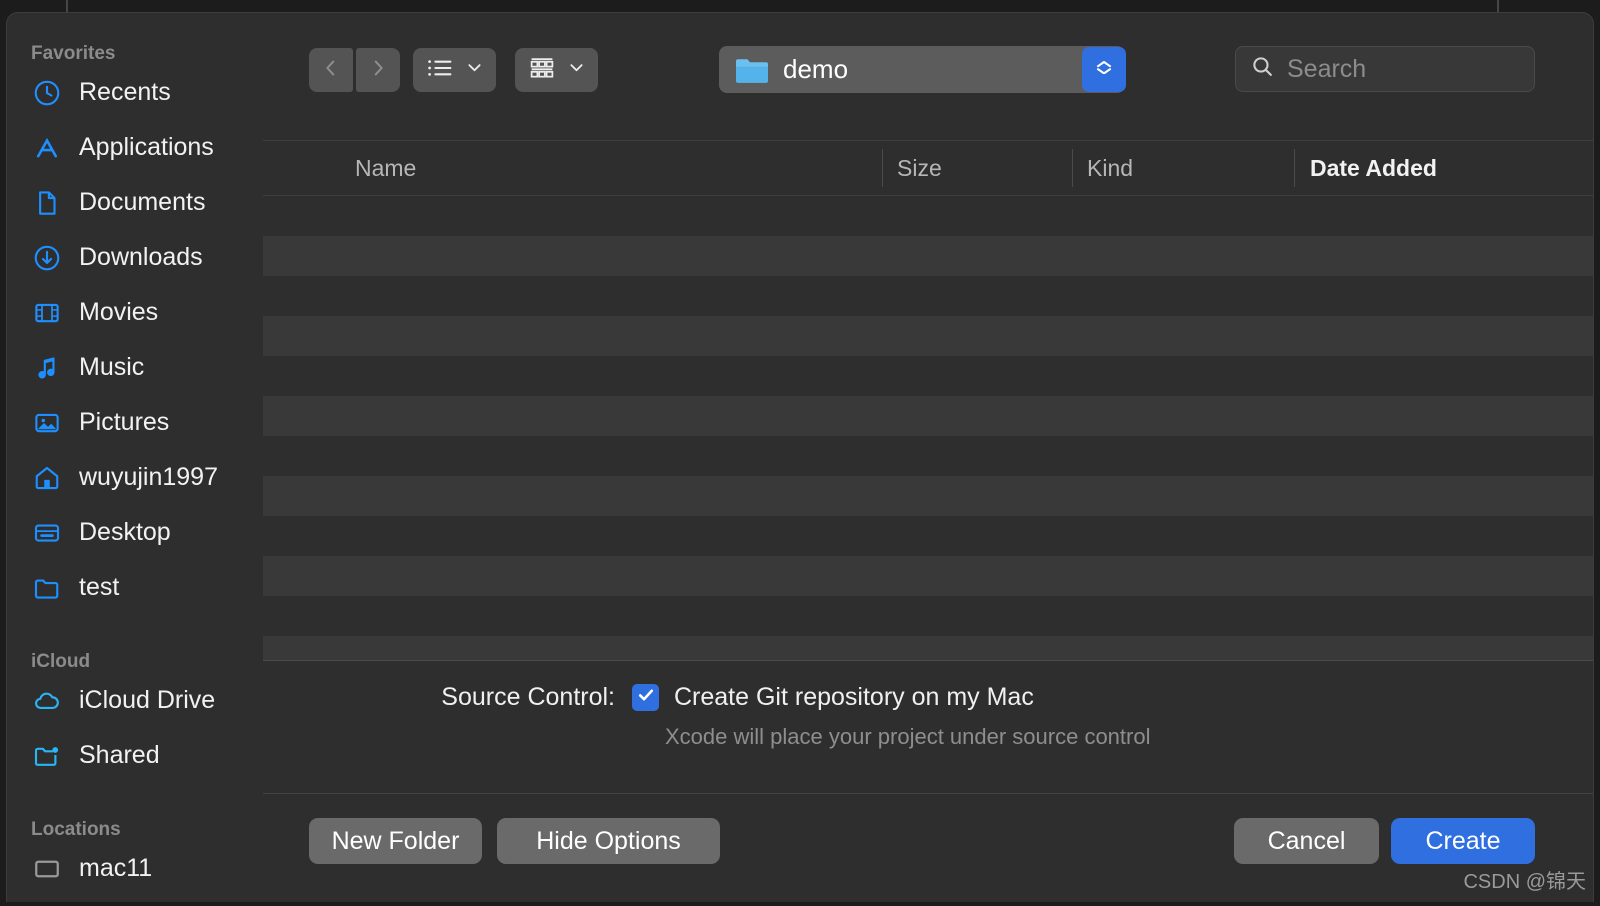  I want to click on sidebar-item-documents: Documents, so click(135, 202).